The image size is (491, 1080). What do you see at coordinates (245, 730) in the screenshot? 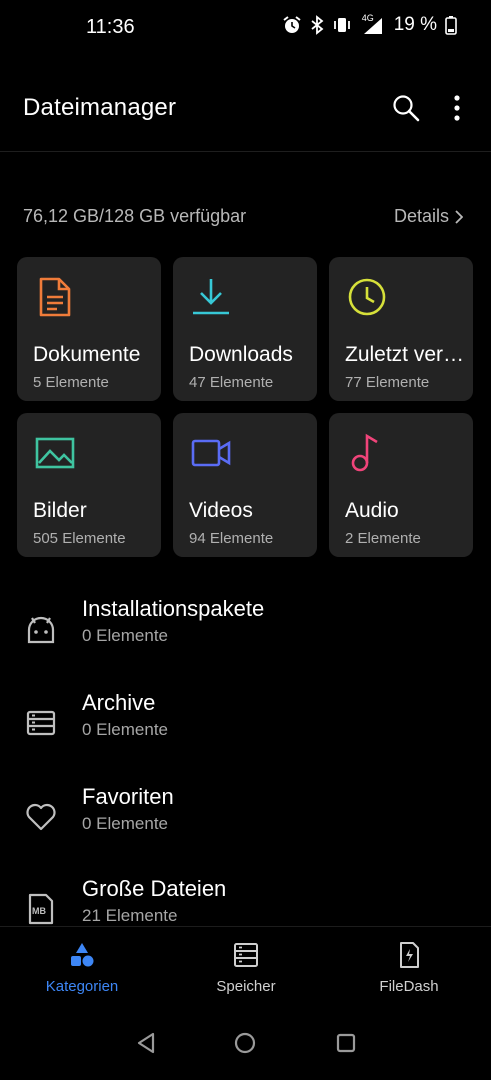
I see `list-item-archive: Archive 0 Elemente` at bounding box center [245, 730].